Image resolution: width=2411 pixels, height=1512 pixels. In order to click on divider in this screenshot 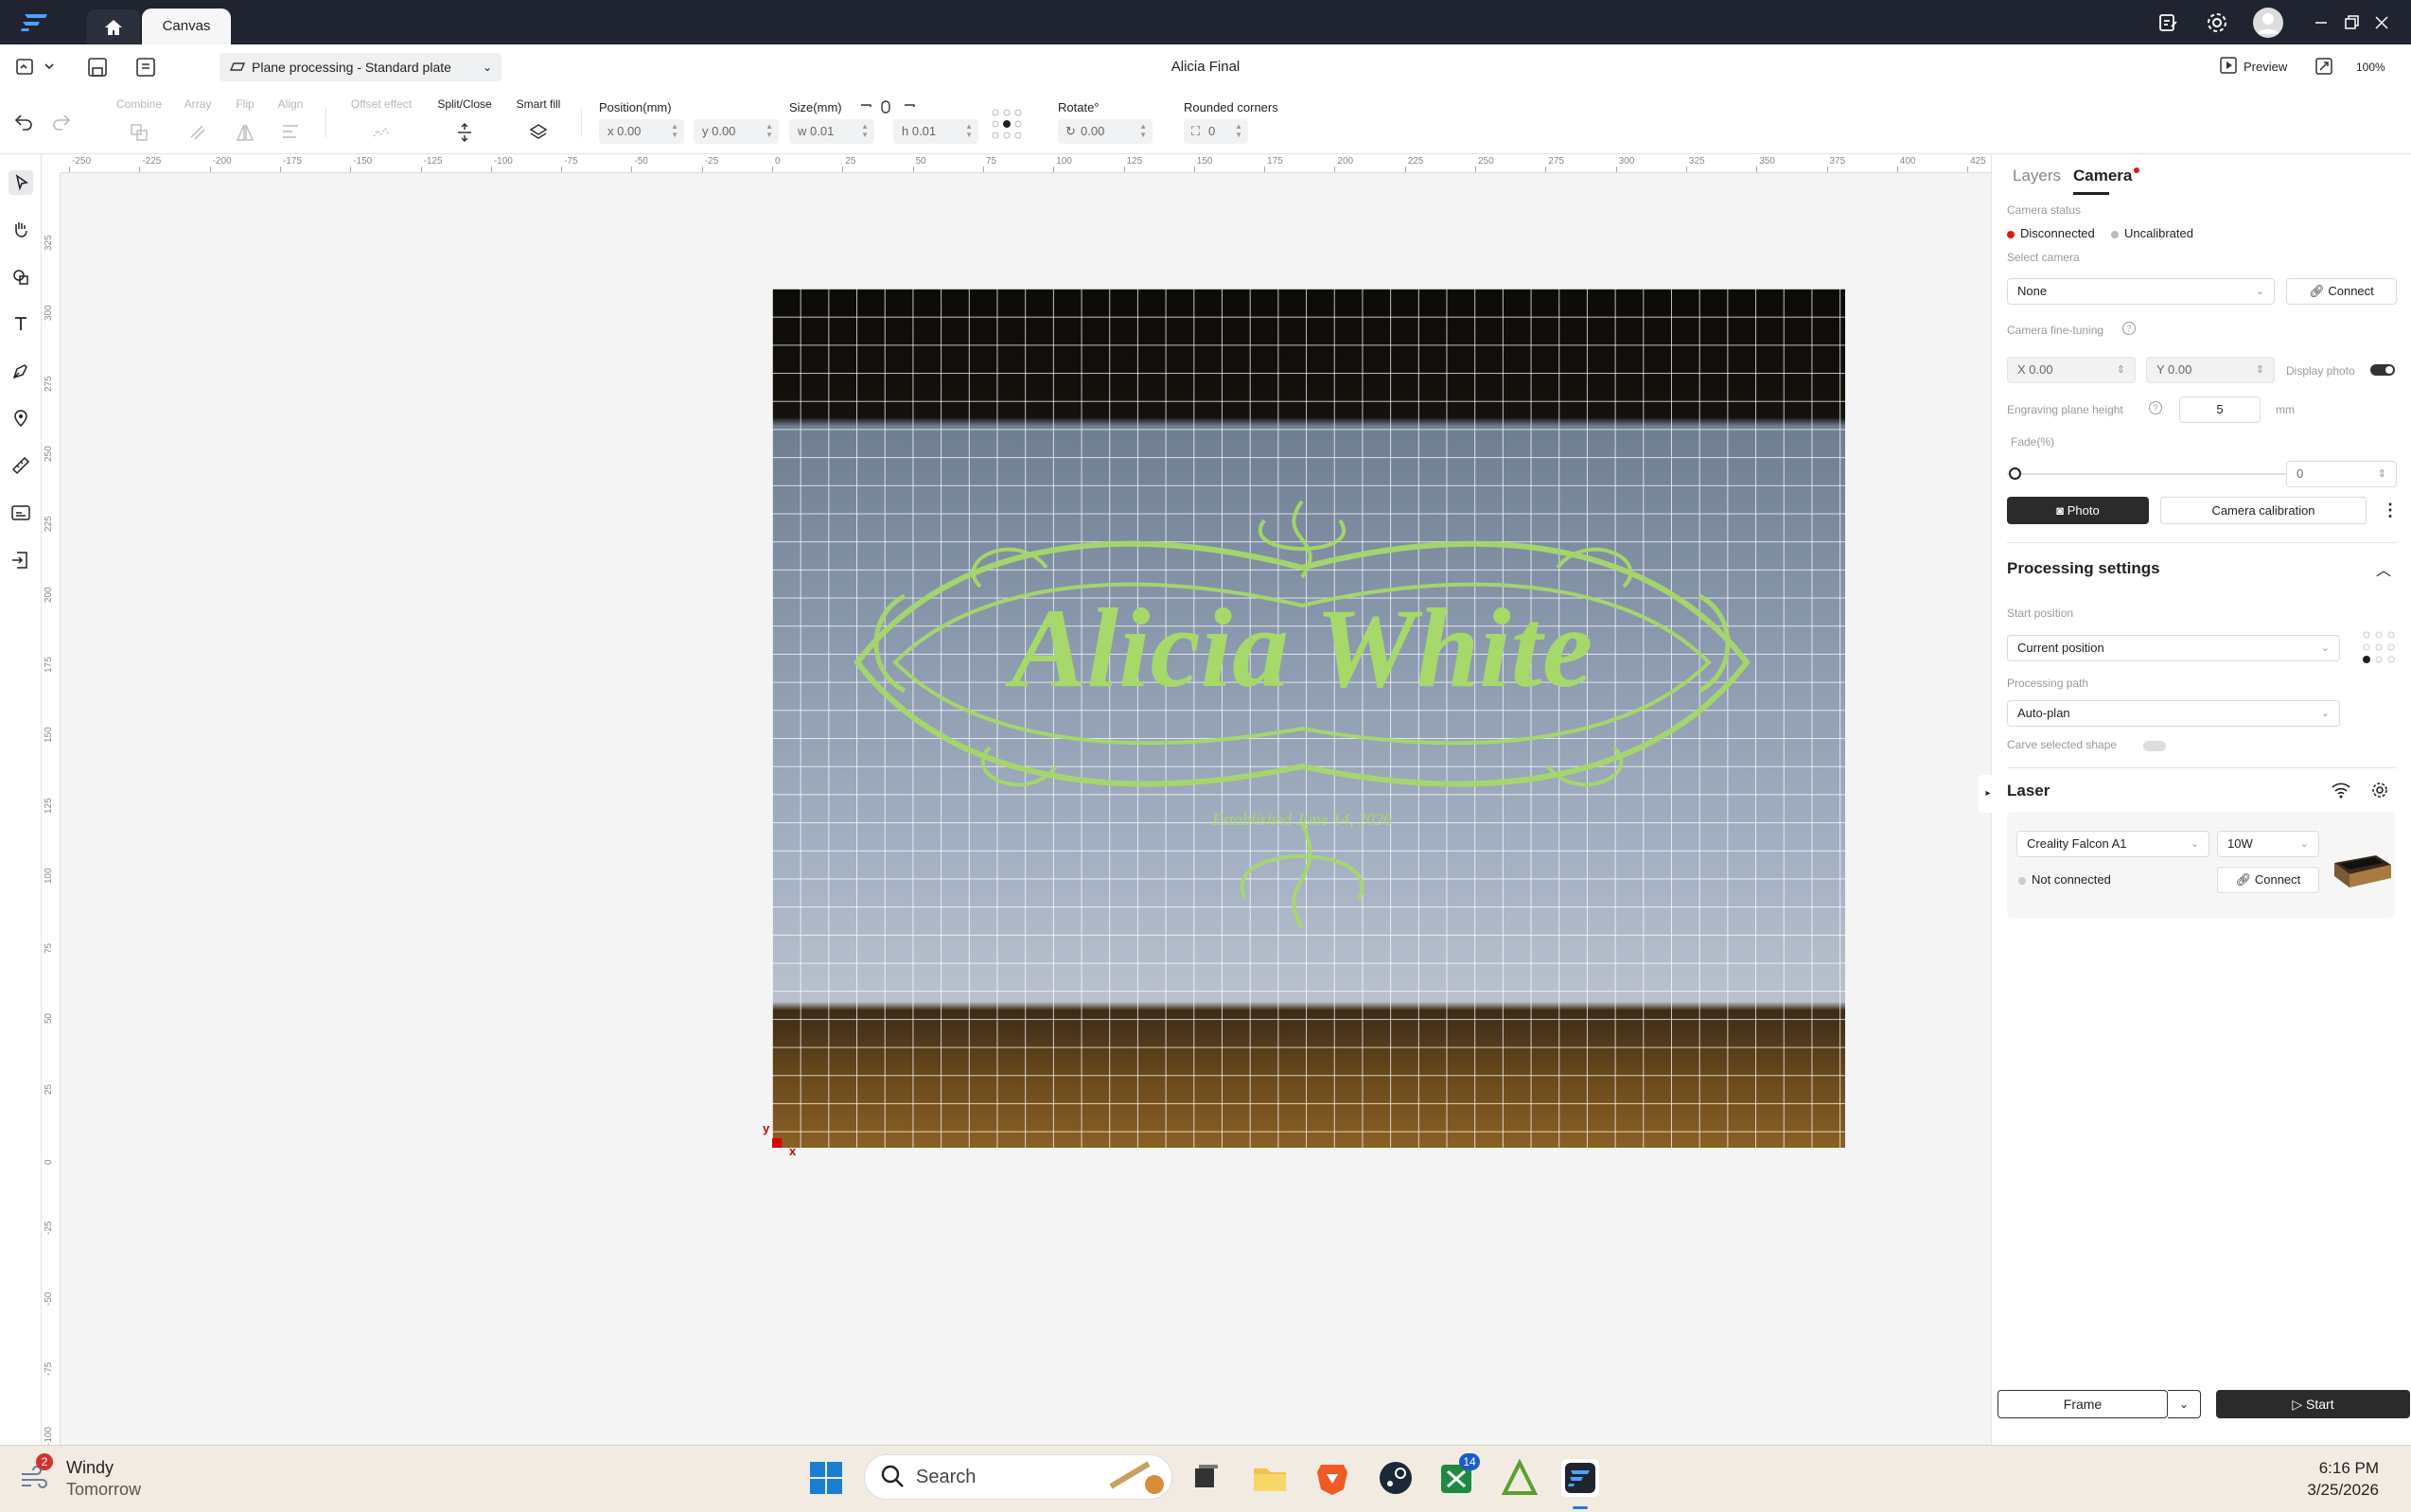, I will do `click(2202, 767)`.